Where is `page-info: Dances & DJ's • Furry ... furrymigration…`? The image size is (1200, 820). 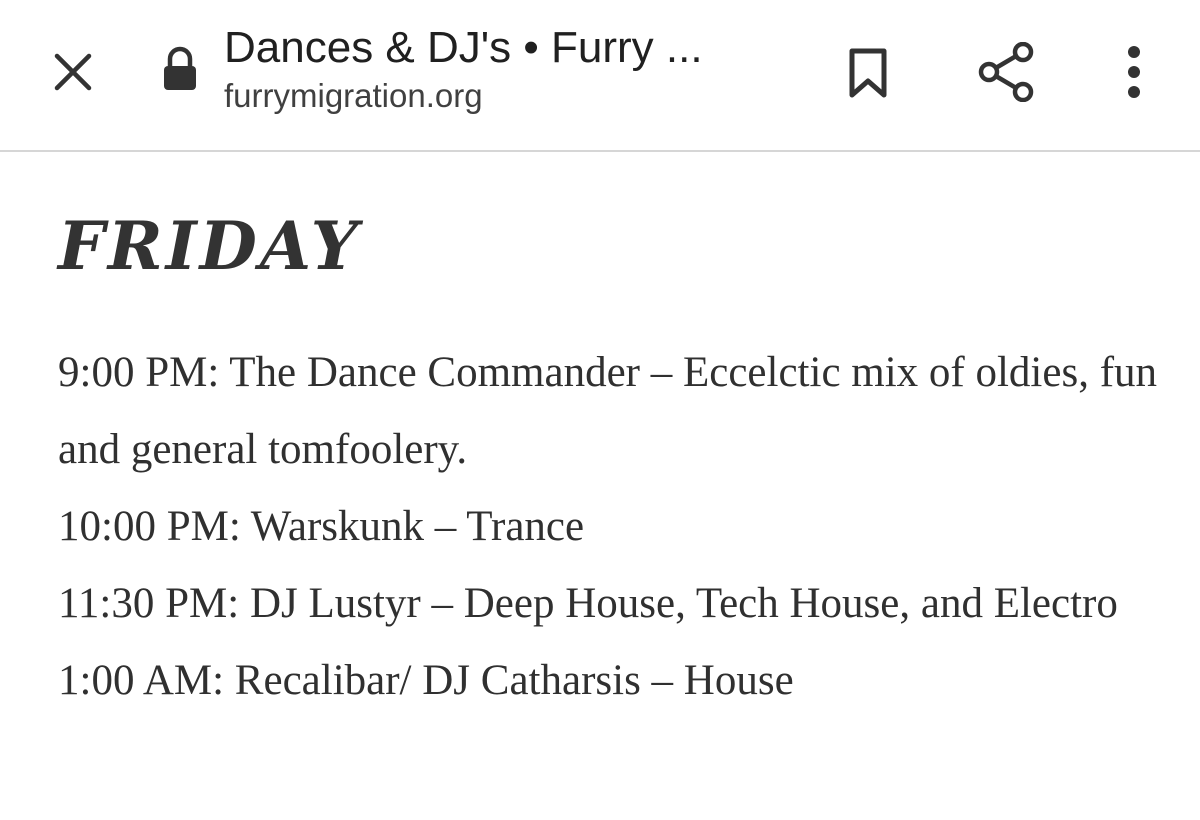
page-info: Dances & DJ's • Furry ... furrymigration… is located at coordinates (504, 68).